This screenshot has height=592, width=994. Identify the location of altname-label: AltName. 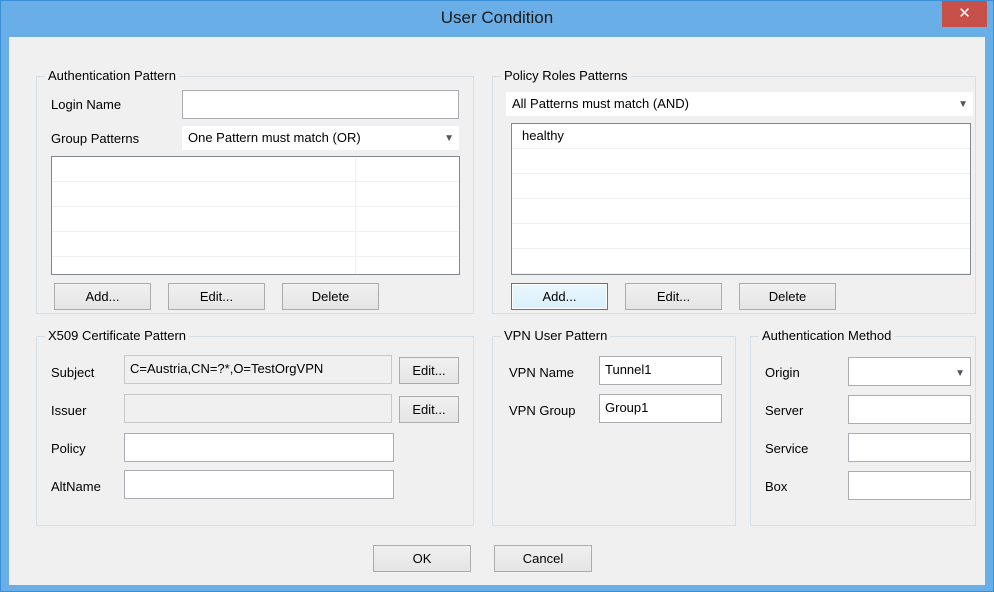
(76, 486).